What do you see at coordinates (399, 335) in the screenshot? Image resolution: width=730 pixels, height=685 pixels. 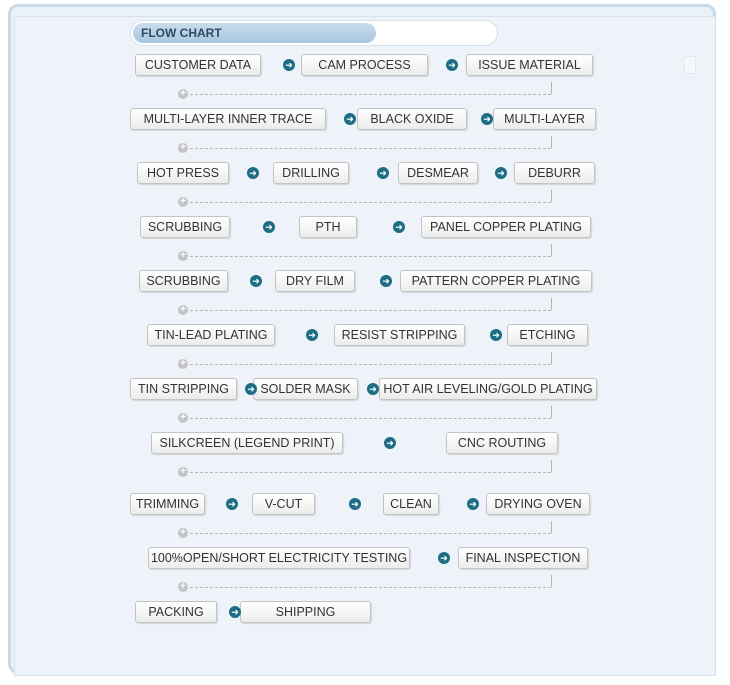 I see `process-step: RESIST STRIPPING` at bounding box center [399, 335].